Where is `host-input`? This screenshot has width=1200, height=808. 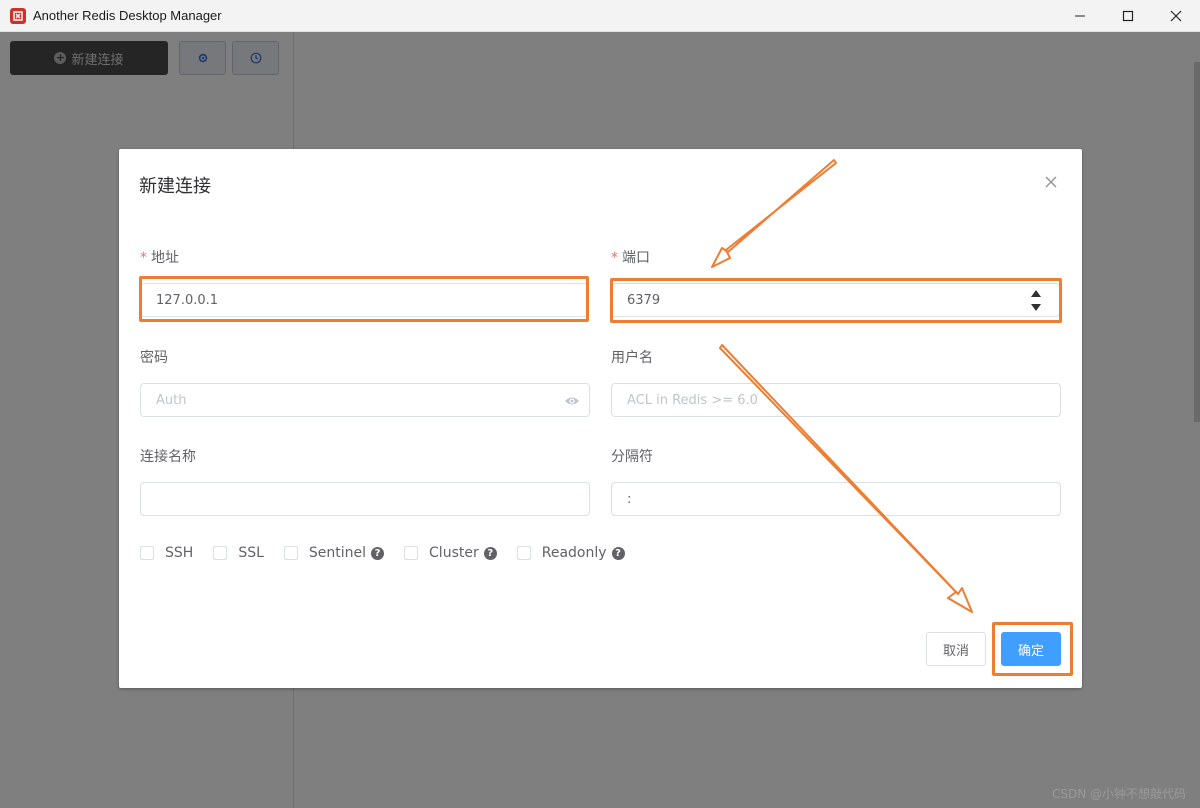
host-input is located at coordinates (364, 300).